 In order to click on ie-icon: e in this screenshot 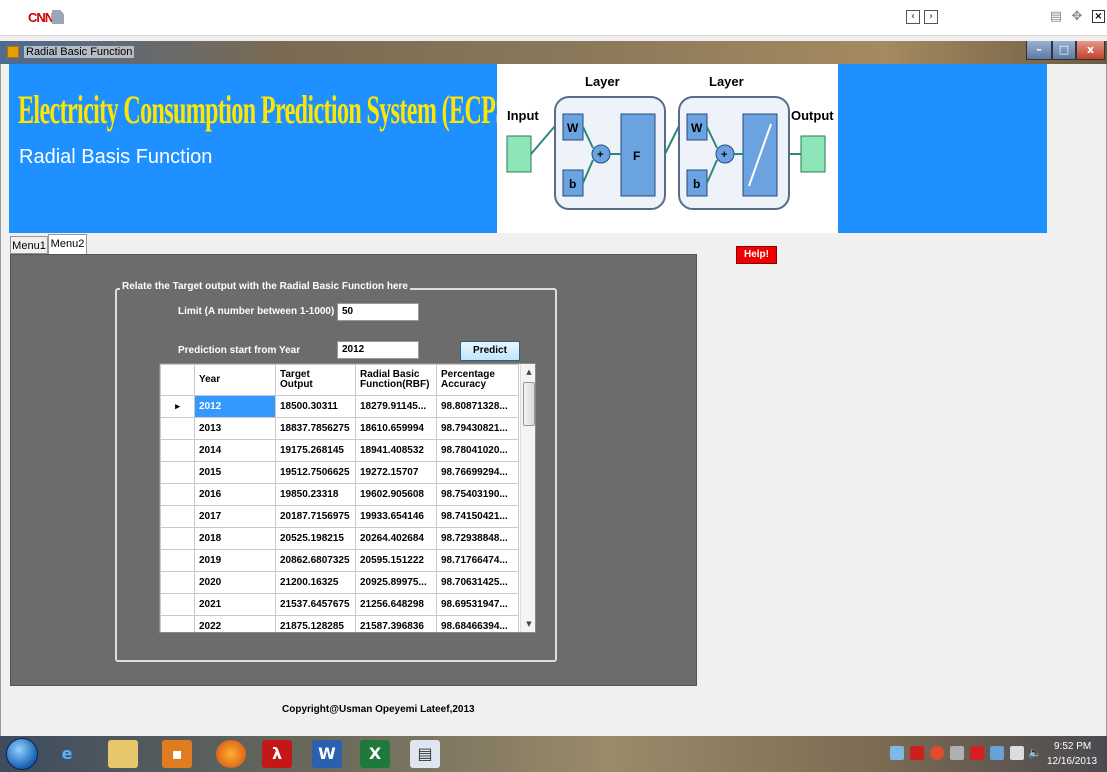, I will do `click(67, 754)`.